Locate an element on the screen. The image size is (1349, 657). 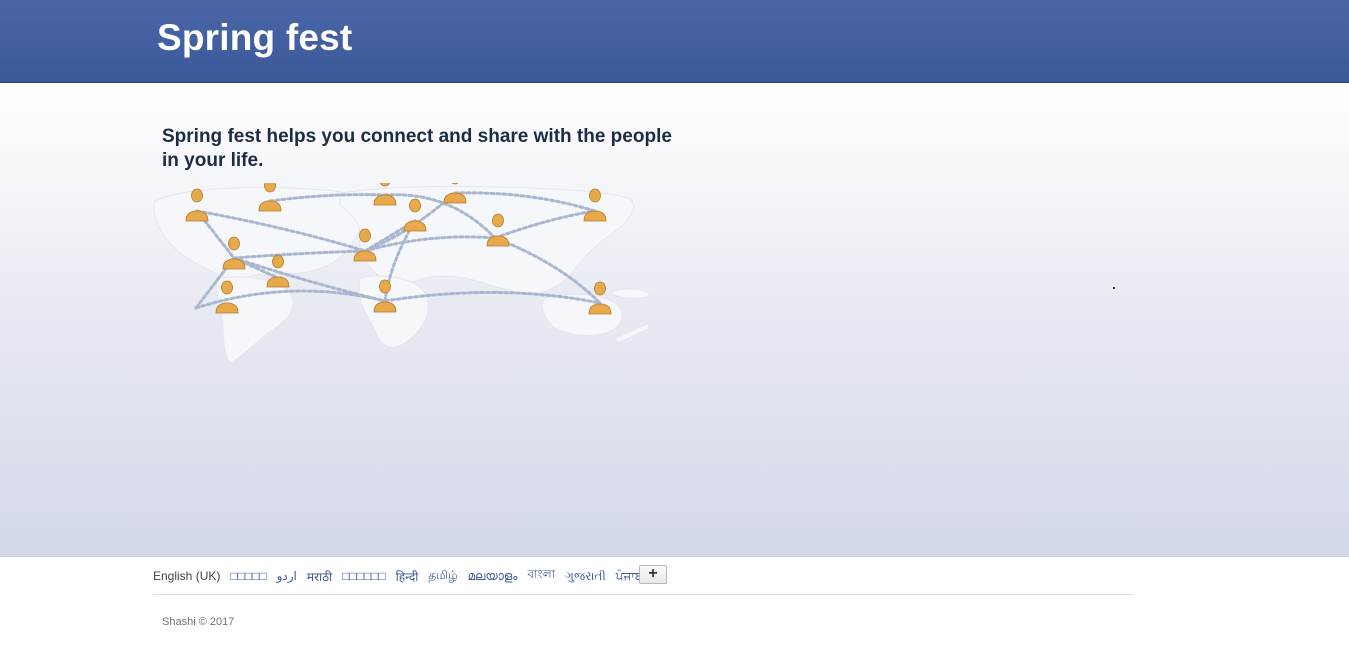
language-link: தமிழ் is located at coordinates (442, 576).